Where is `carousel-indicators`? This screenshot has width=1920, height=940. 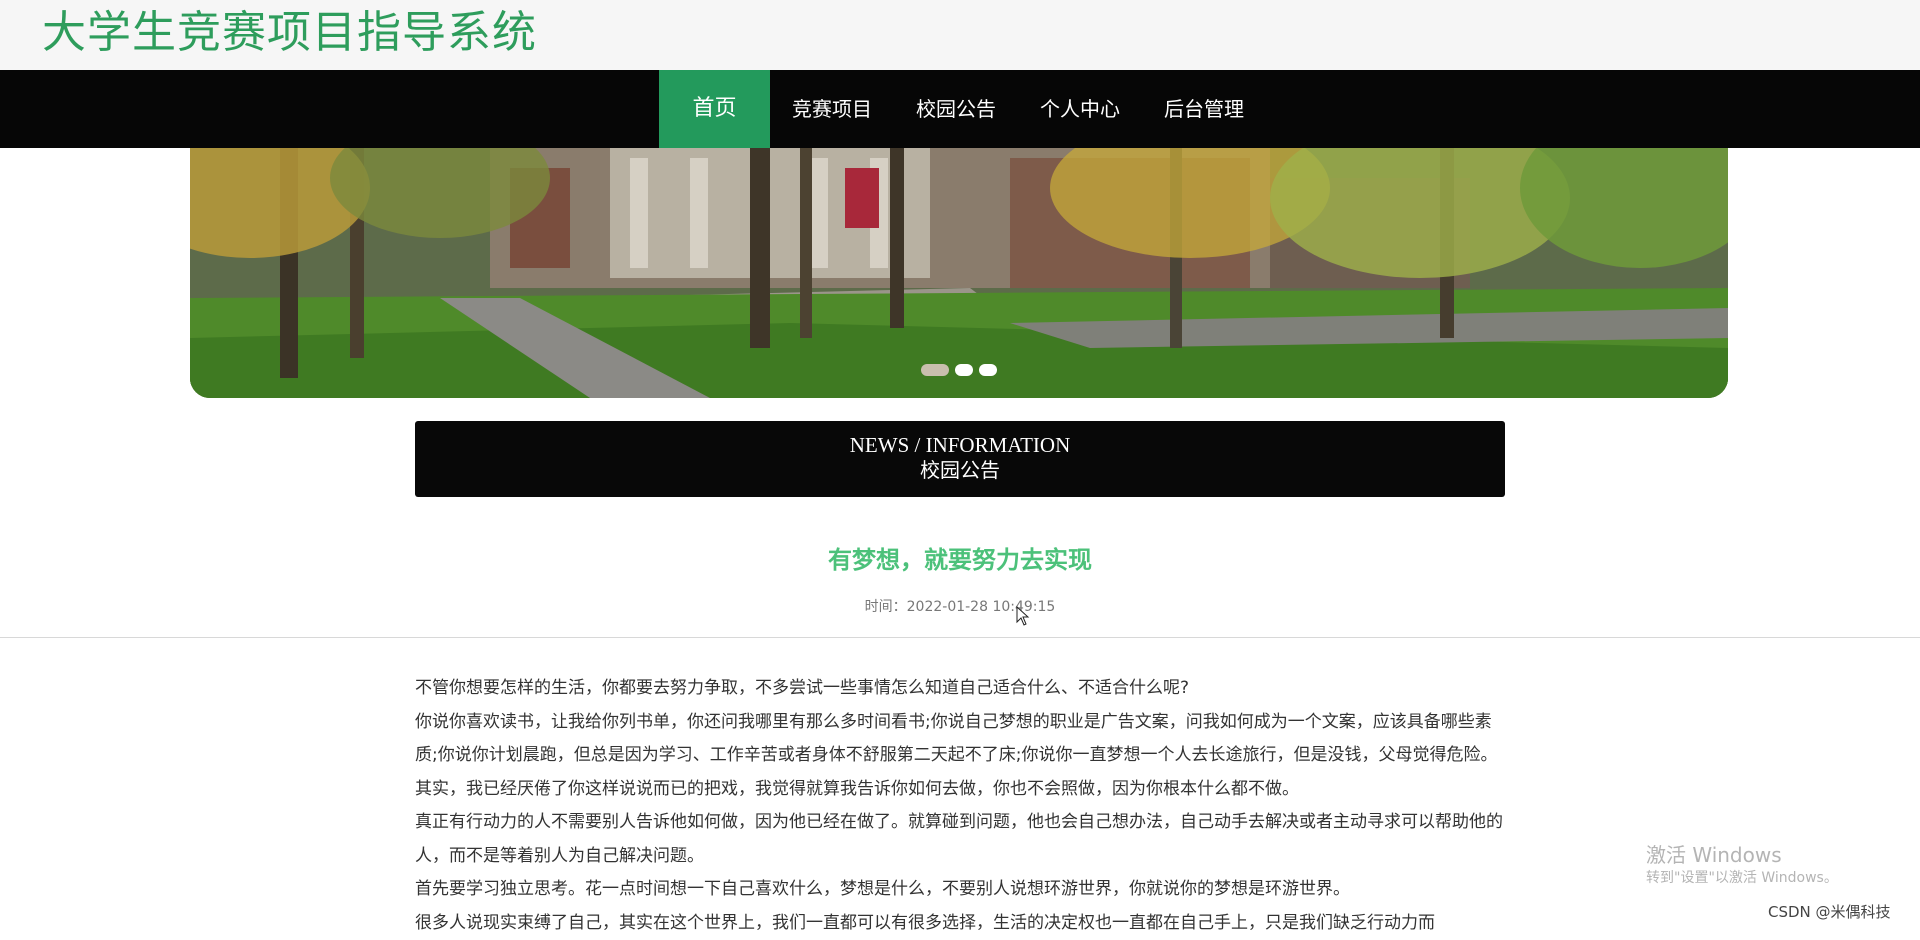 carousel-indicators is located at coordinates (959, 370).